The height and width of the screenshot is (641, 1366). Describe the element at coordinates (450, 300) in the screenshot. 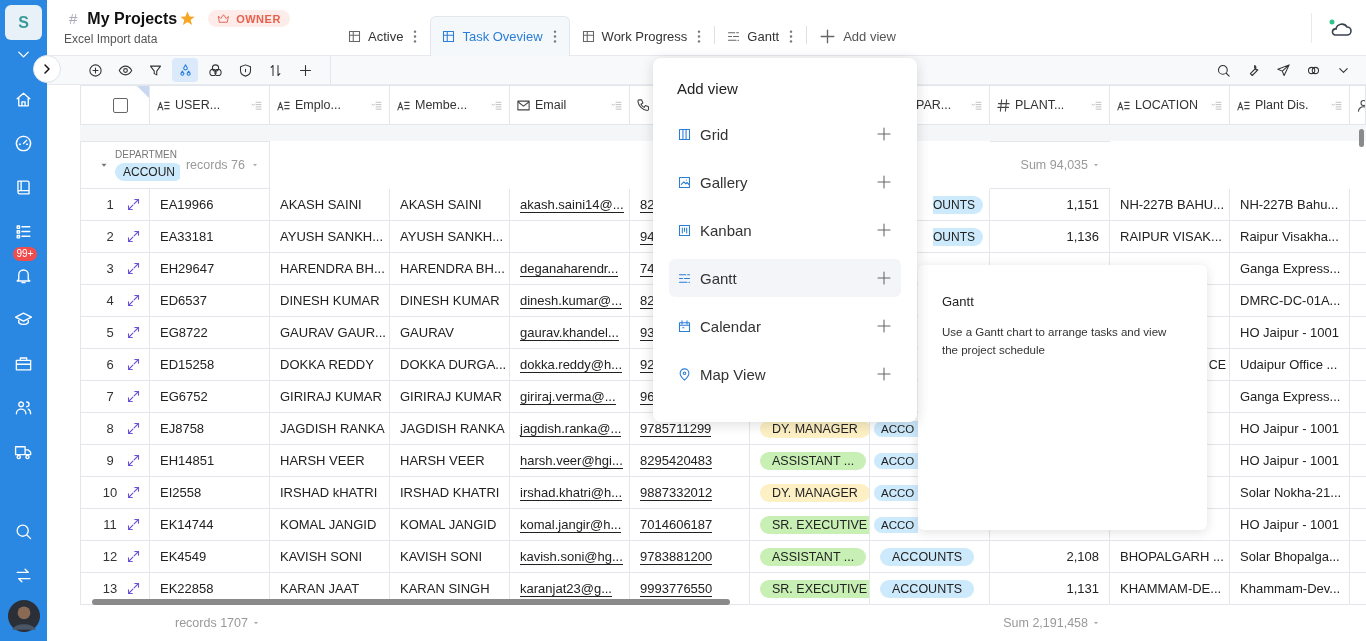

I see `table-cell: DINESH KUMAR` at that location.